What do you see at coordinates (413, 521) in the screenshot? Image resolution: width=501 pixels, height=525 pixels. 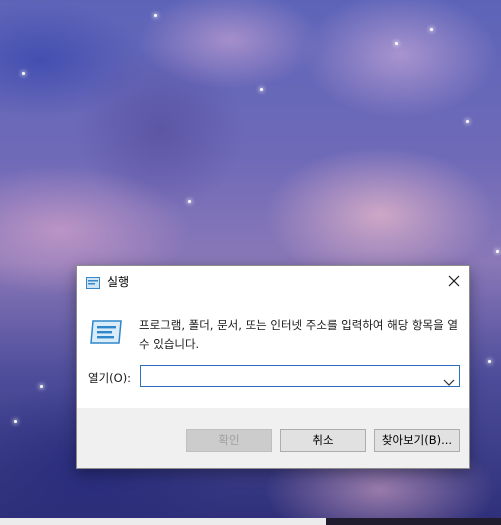 I see `taskbar-tray` at bounding box center [413, 521].